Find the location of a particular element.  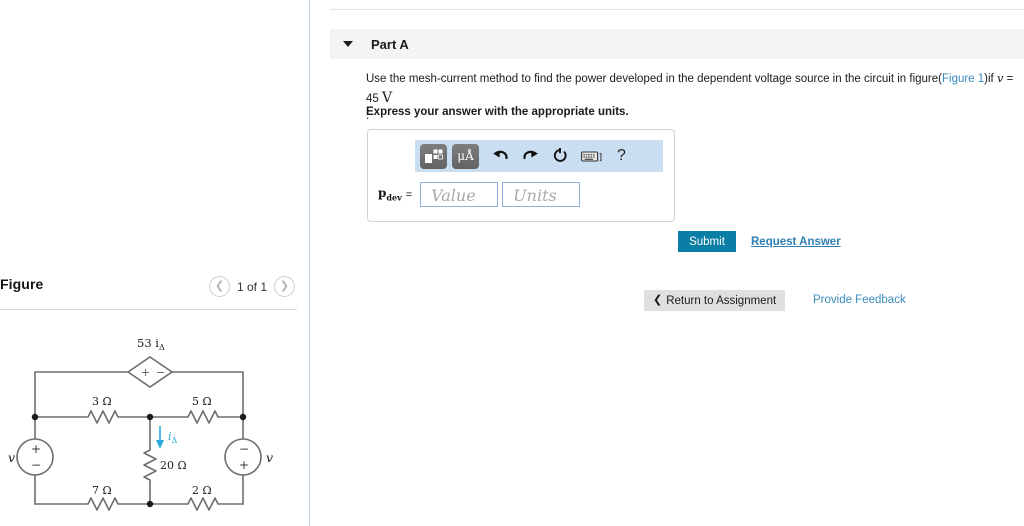

question-text-mid: )if is located at coordinates (990, 79).